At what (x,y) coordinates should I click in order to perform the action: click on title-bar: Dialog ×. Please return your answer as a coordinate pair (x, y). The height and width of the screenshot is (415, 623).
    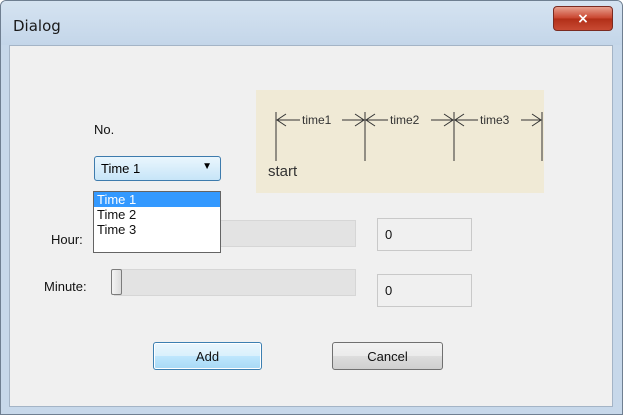
    Looking at the image, I should click on (311, 23).